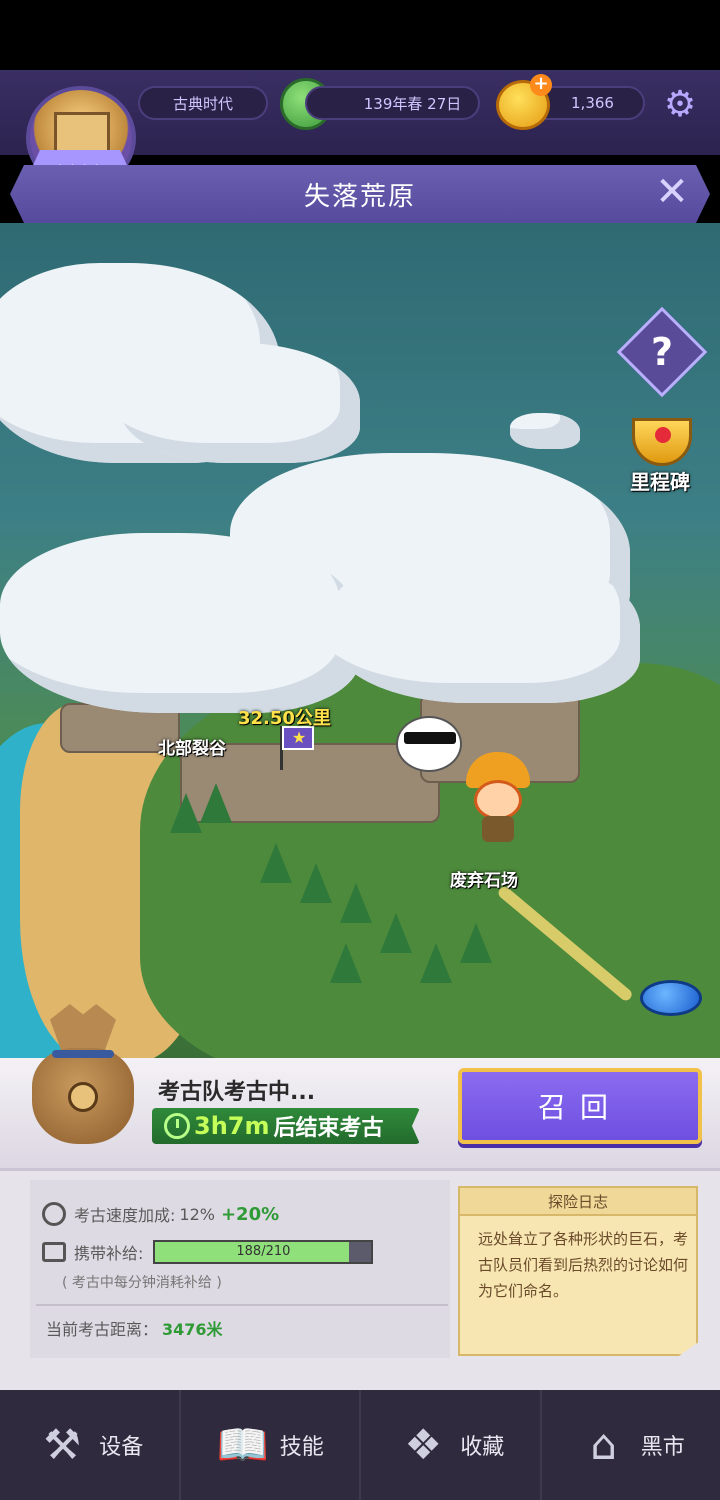 The width and height of the screenshot is (720, 1500). I want to click on timer-bar: 3h7m 后结束考古, so click(286, 1126).